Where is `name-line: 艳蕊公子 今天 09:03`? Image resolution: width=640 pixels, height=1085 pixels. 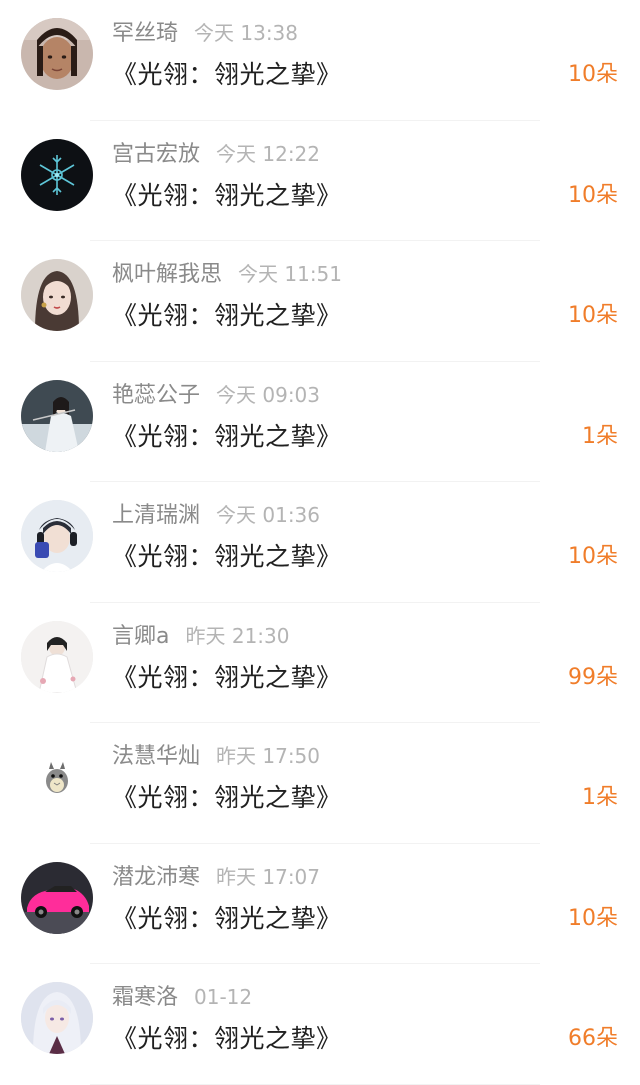
name-line: 艳蕊公子 今天 09:03 is located at coordinates (216, 395).